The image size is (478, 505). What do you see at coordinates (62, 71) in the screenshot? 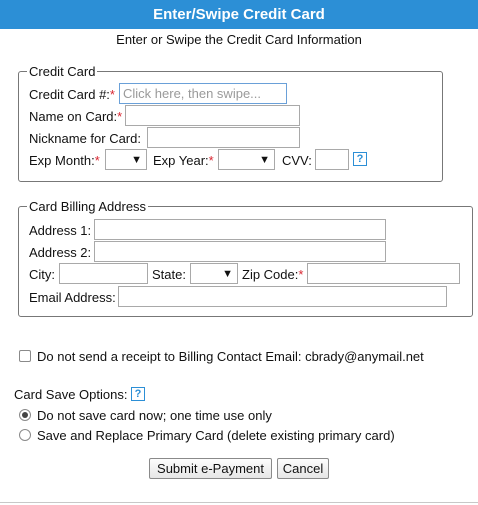
I see `credit-card-legend: Credit Card` at bounding box center [62, 71].